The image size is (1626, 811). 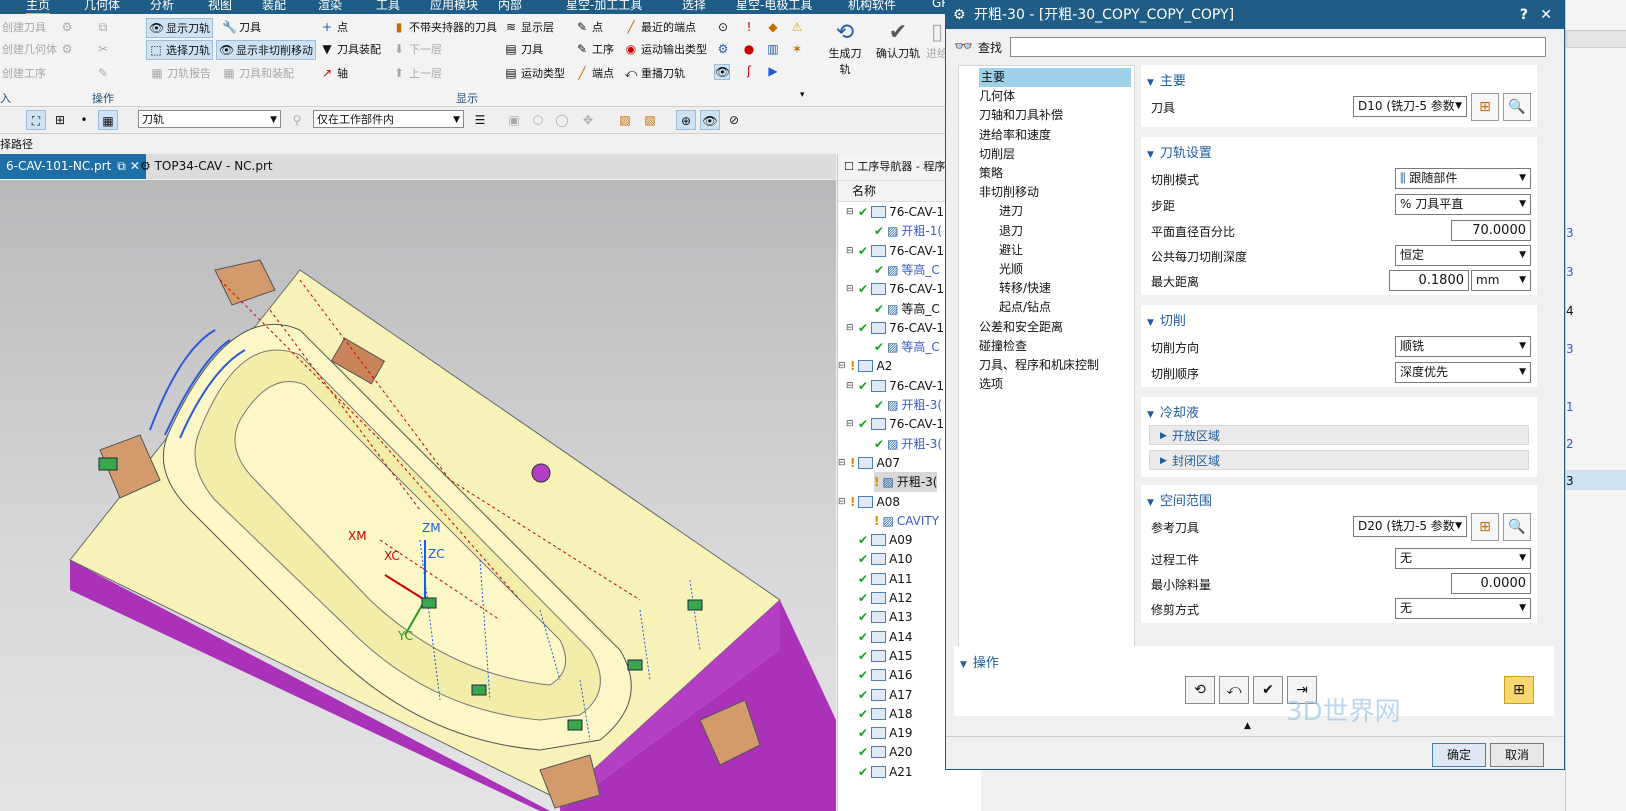 What do you see at coordinates (1339, 460) in the screenshot?
I see `closed-area-row: ▶ 封闭区域` at bounding box center [1339, 460].